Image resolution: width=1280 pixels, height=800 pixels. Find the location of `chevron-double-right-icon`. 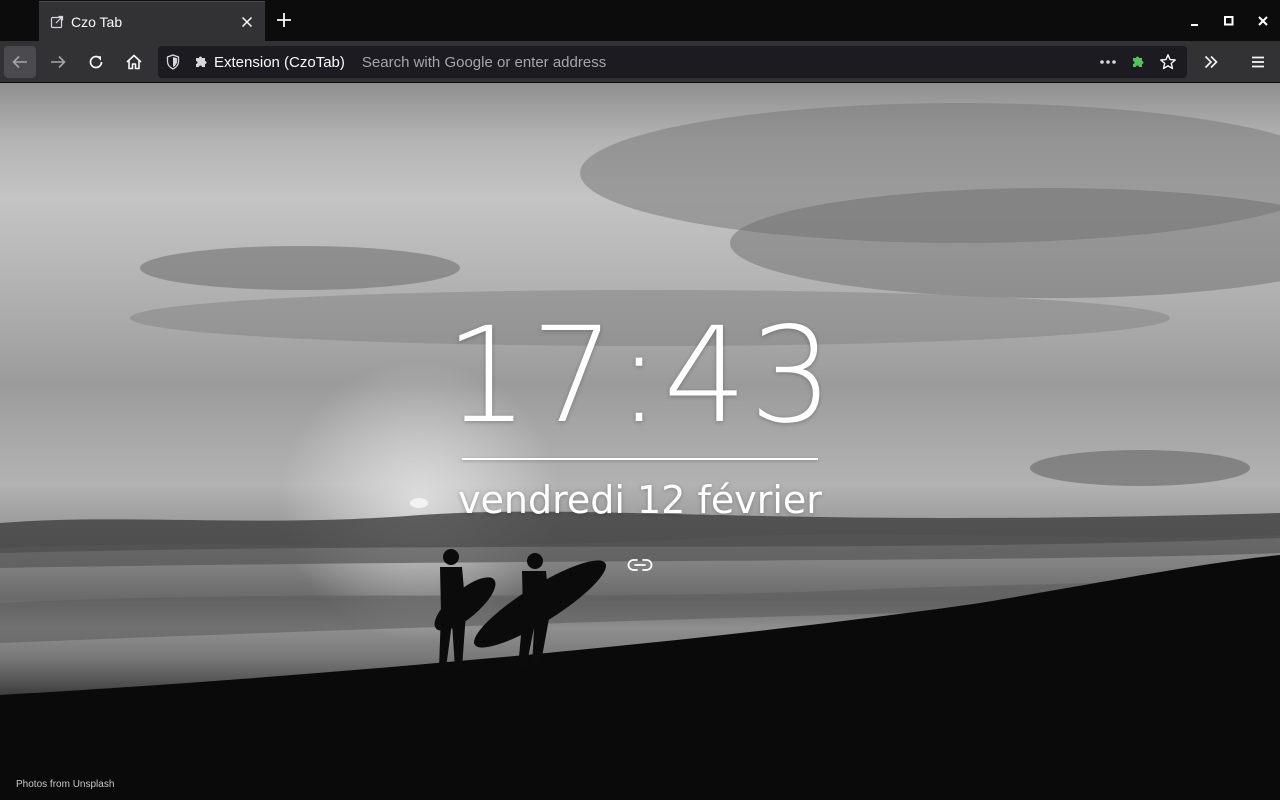

chevron-double-right-icon is located at coordinates (1211, 62).